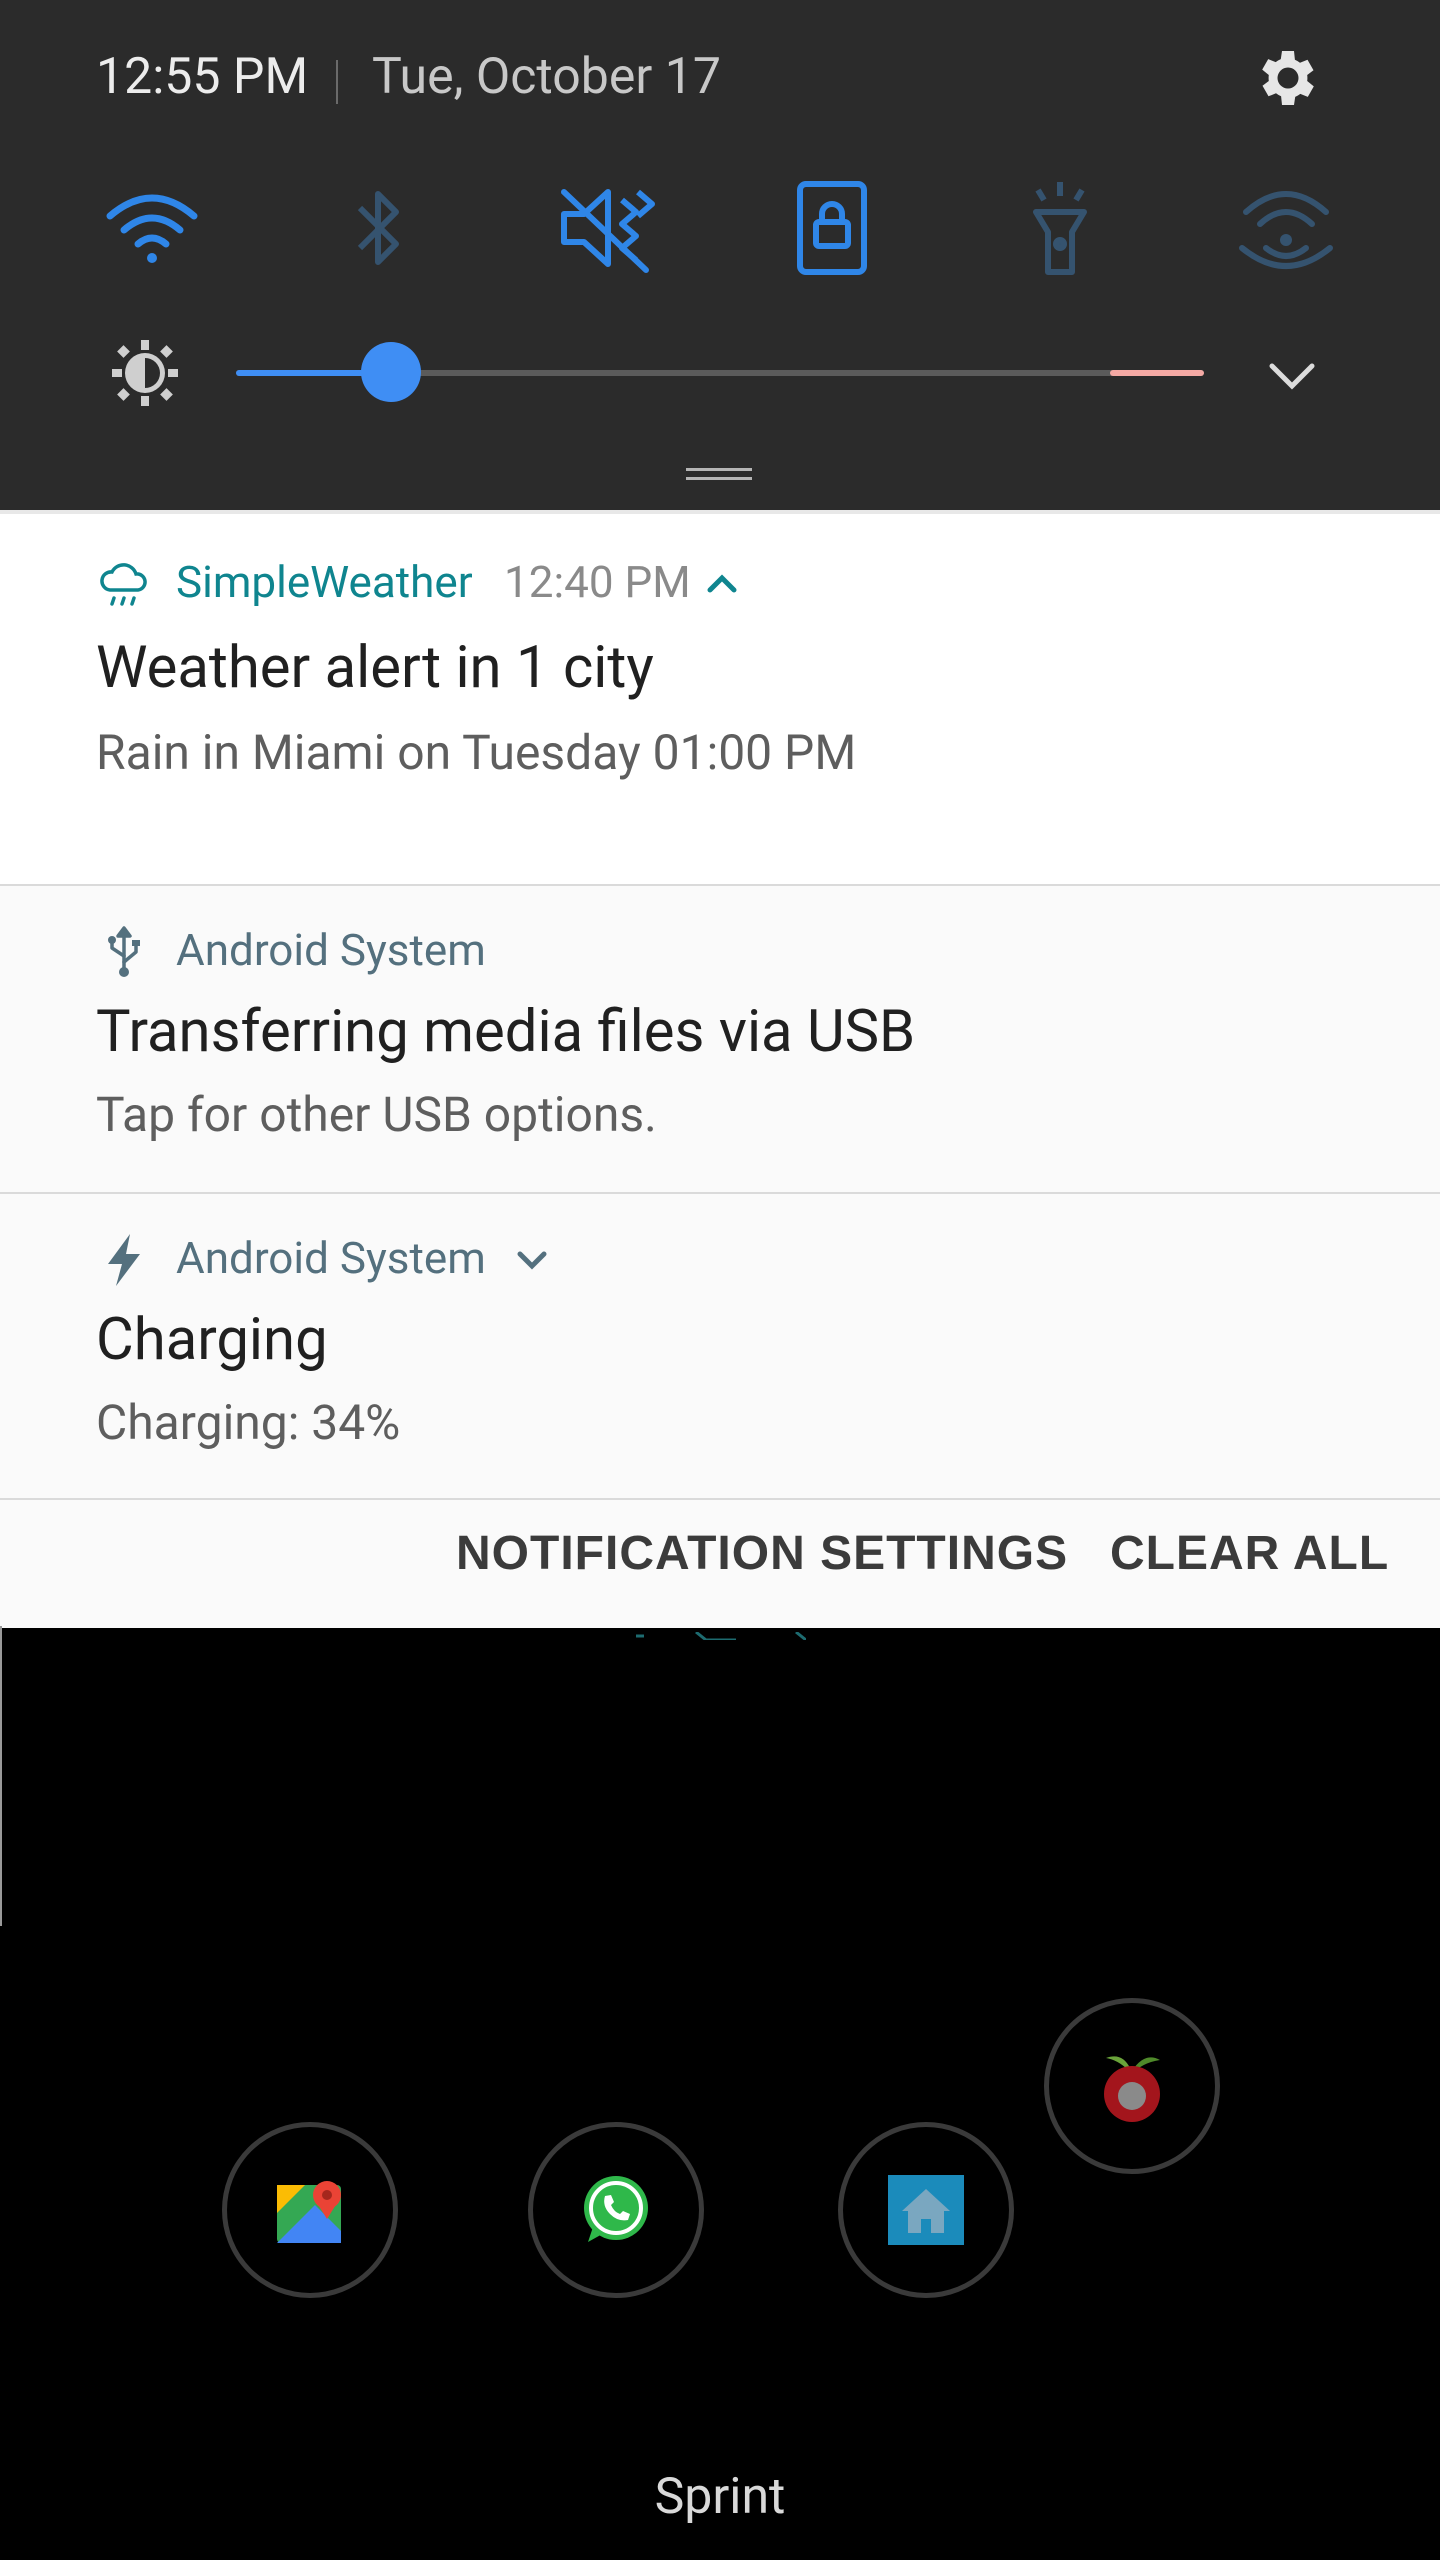 This screenshot has width=1440, height=2560. I want to click on notification-title: Charging, so click(212, 1340).